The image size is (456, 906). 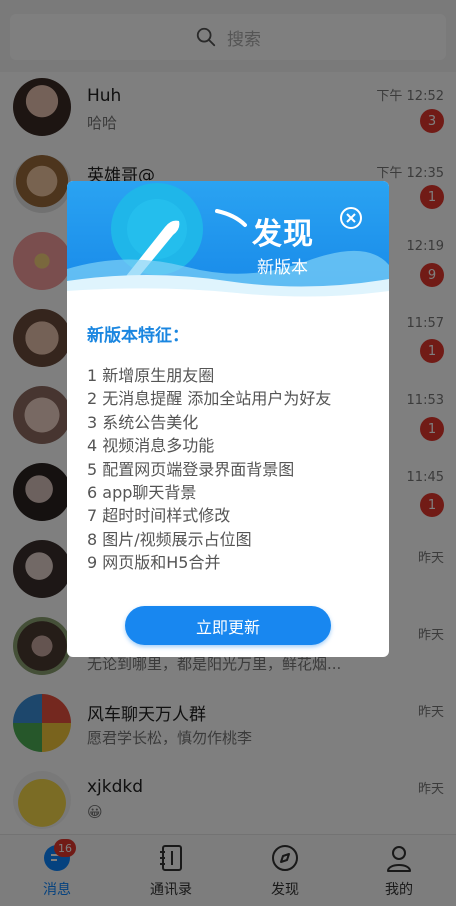 What do you see at coordinates (151, 375) in the screenshot?
I see `feature-item: 1 新增原生朋友圈` at bounding box center [151, 375].